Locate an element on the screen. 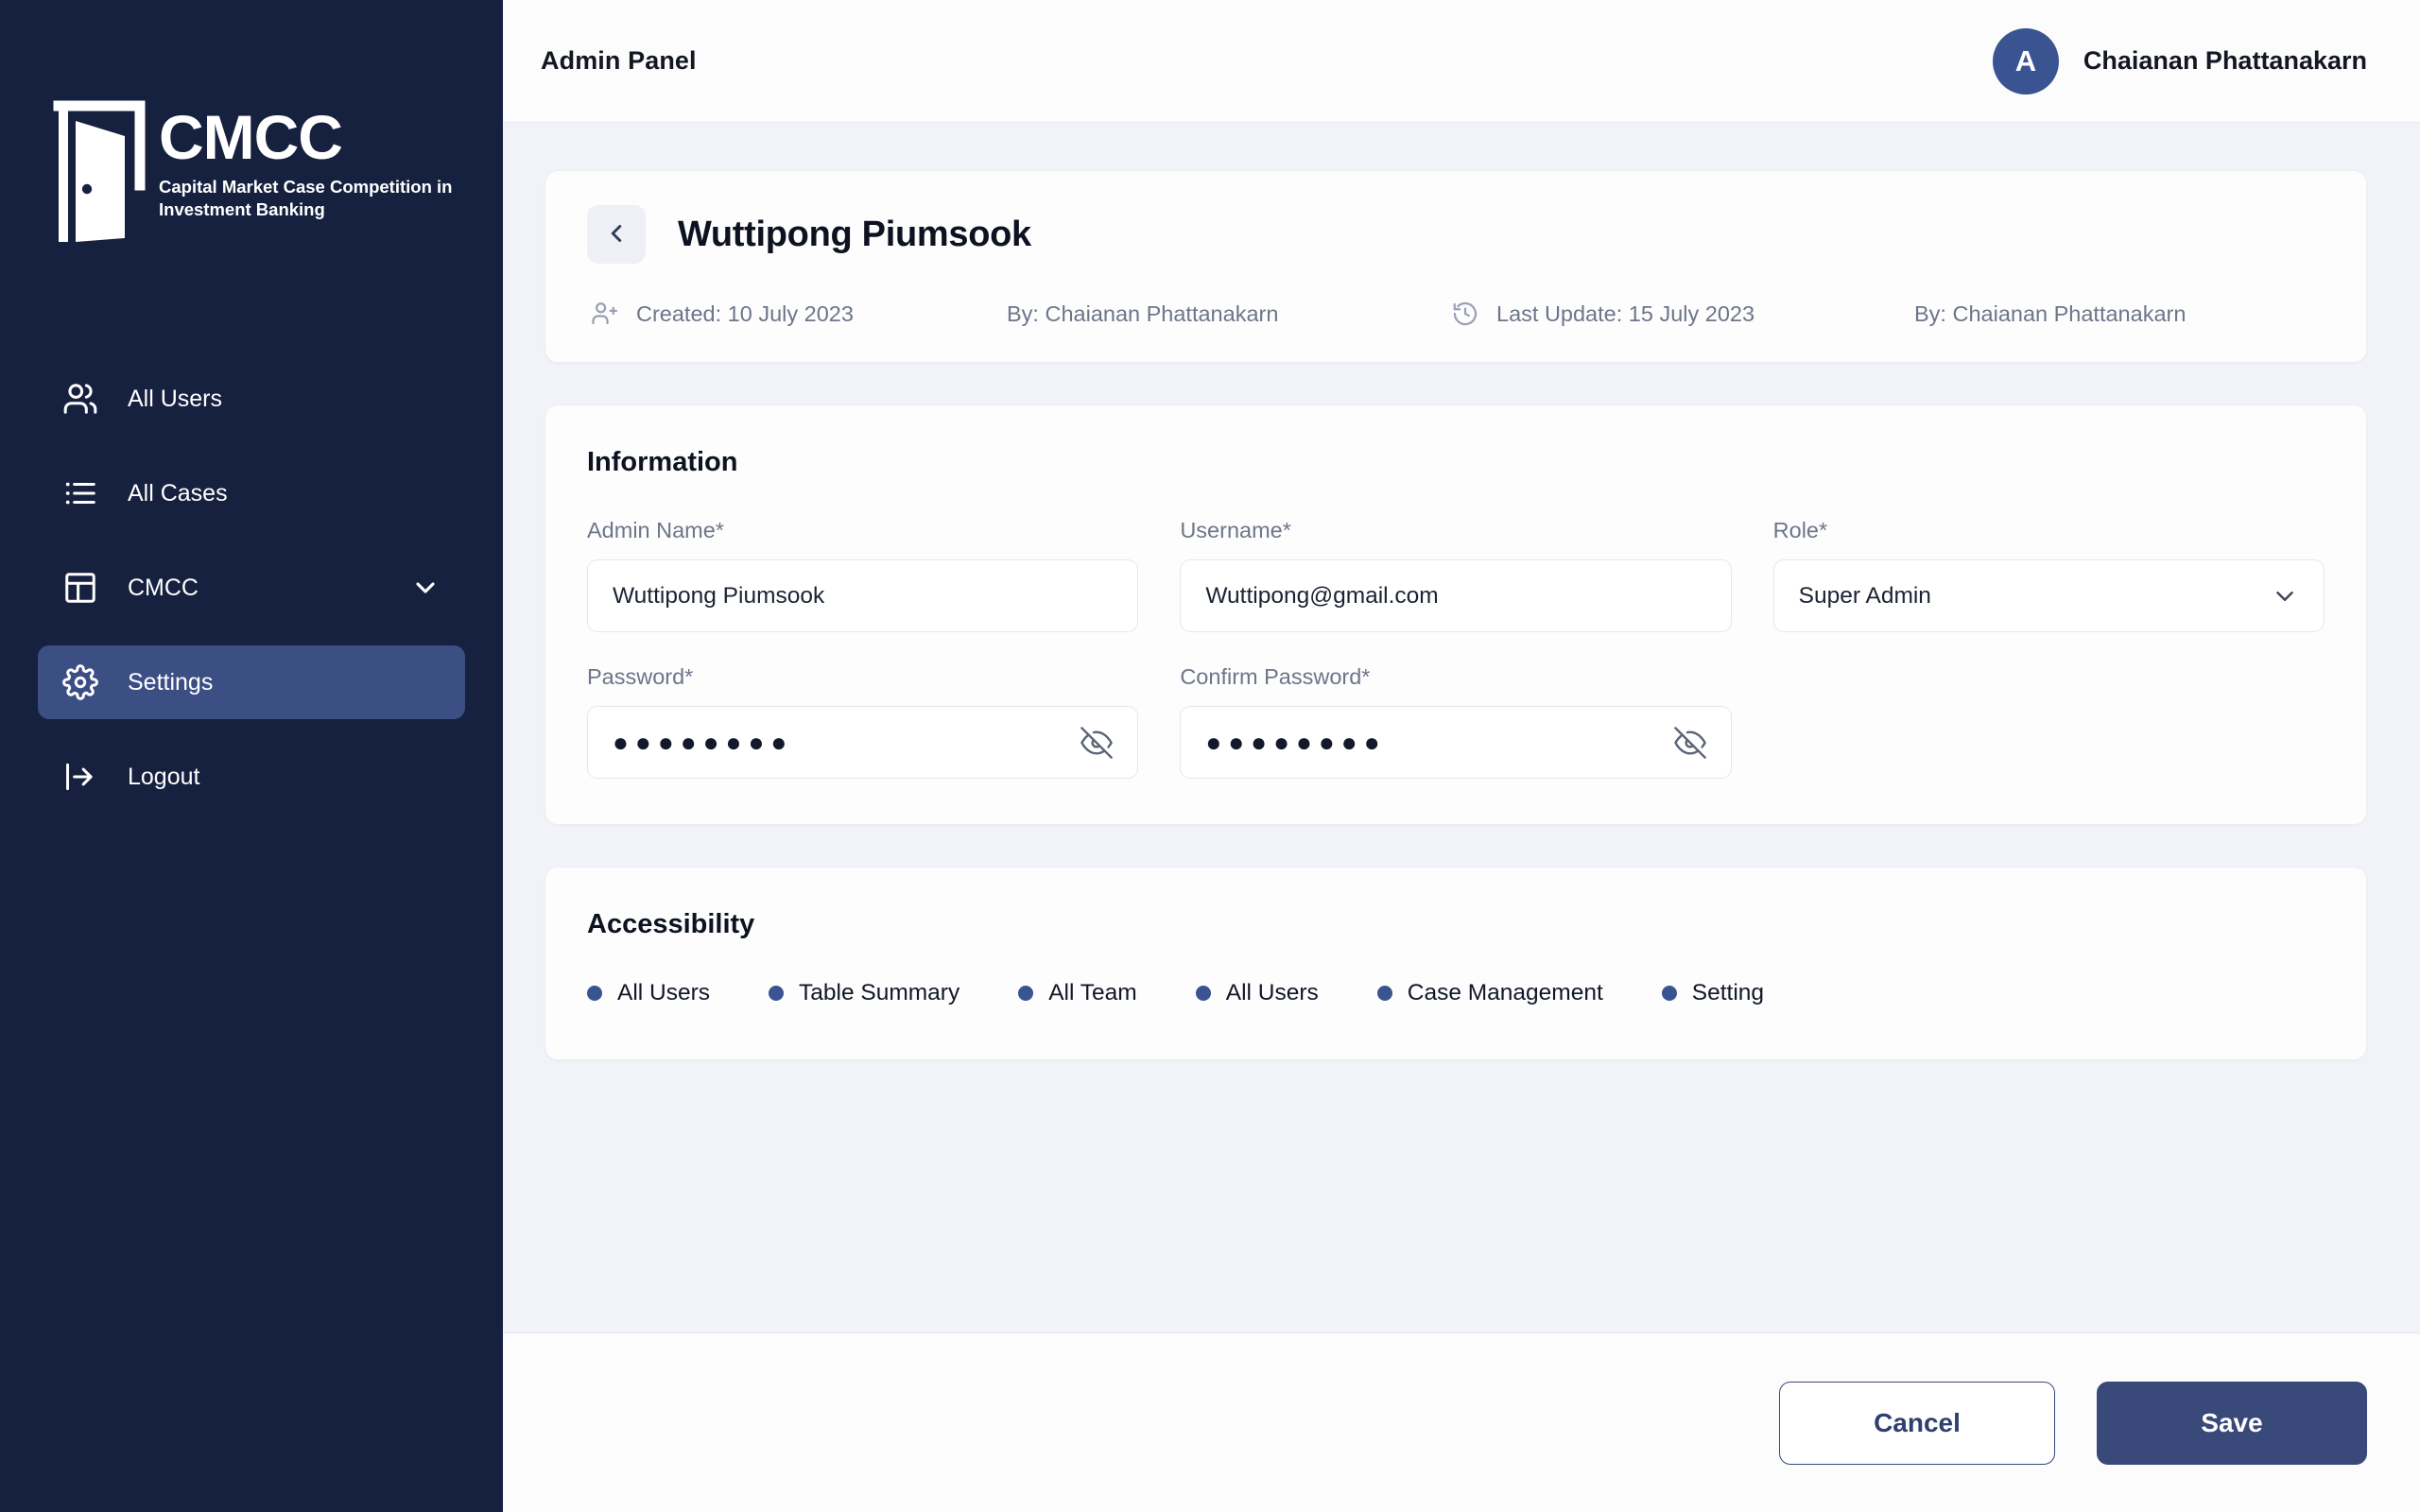 Image resolution: width=2420 pixels, height=1512 pixels. sidebar-item-cmcc: CMCC is located at coordinates (251, 588).